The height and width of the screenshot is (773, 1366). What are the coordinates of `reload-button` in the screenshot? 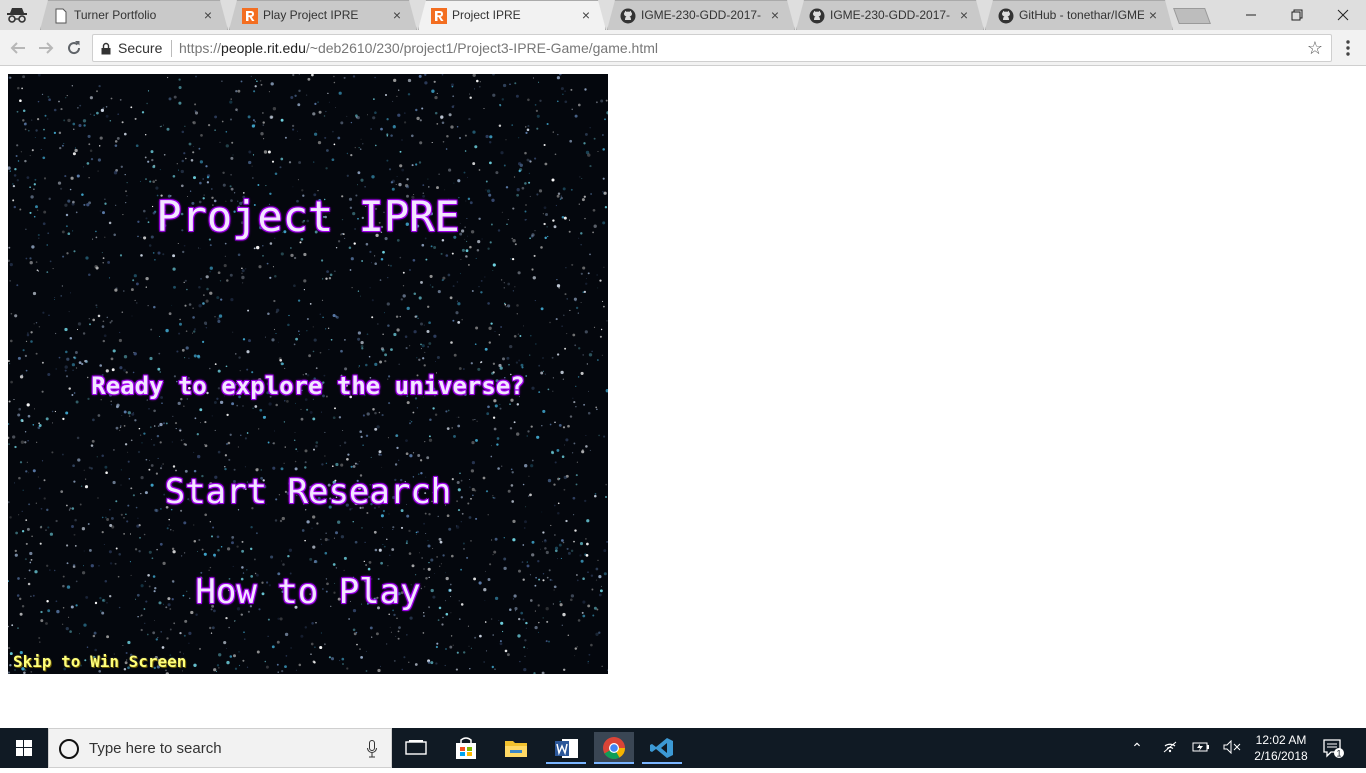 It's located at (74, 48).